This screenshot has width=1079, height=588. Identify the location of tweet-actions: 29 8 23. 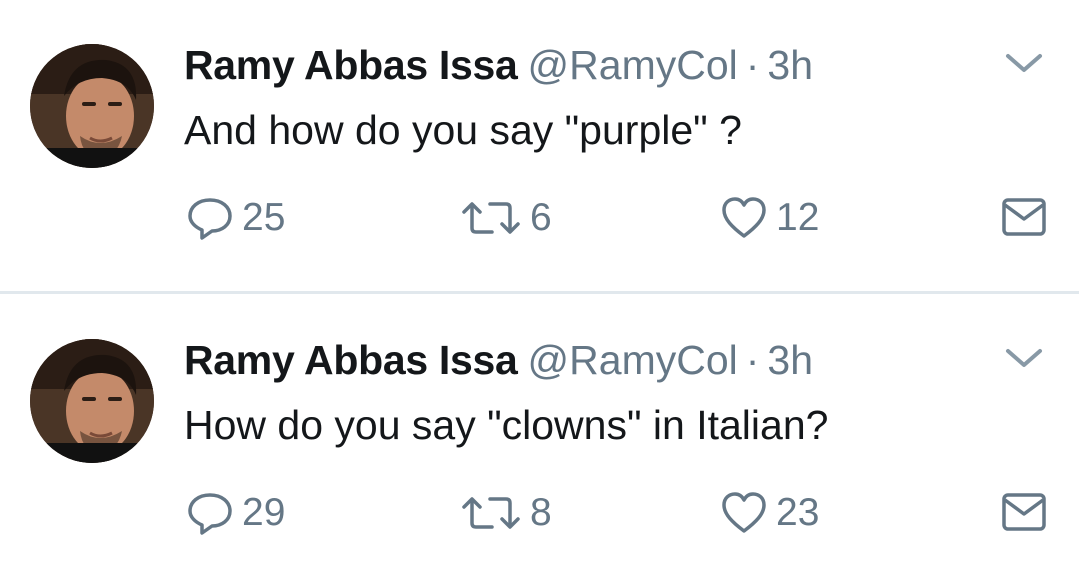
(539, 513).